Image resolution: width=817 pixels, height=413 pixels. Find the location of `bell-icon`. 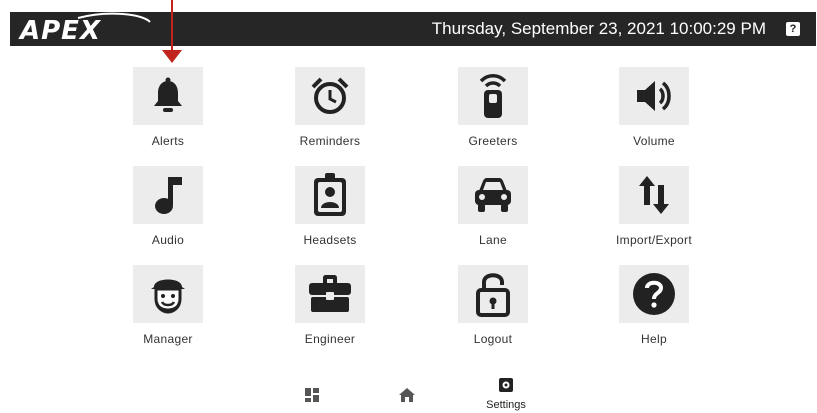

bell-icon is located at coordinates (168, 94).